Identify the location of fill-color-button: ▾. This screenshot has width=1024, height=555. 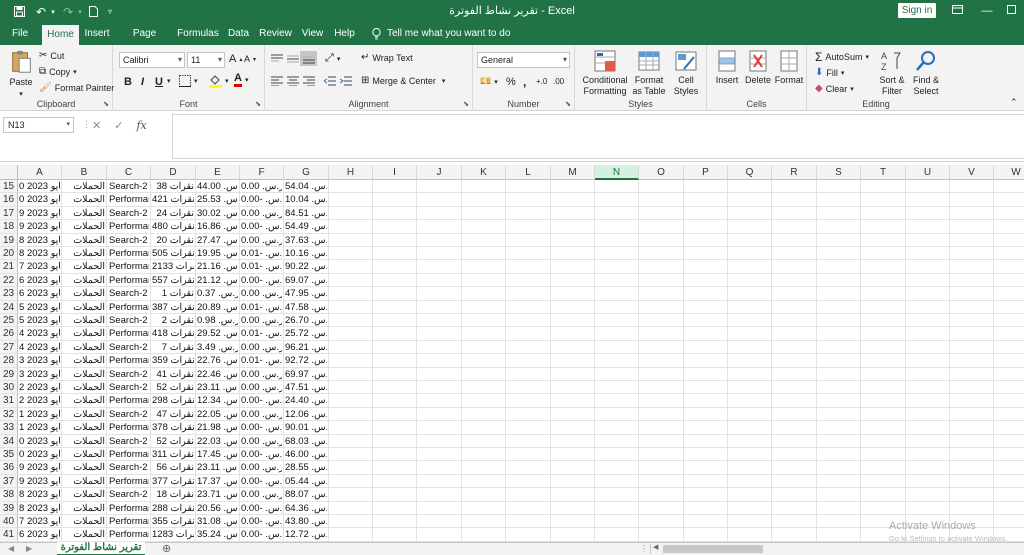
(219, 81).